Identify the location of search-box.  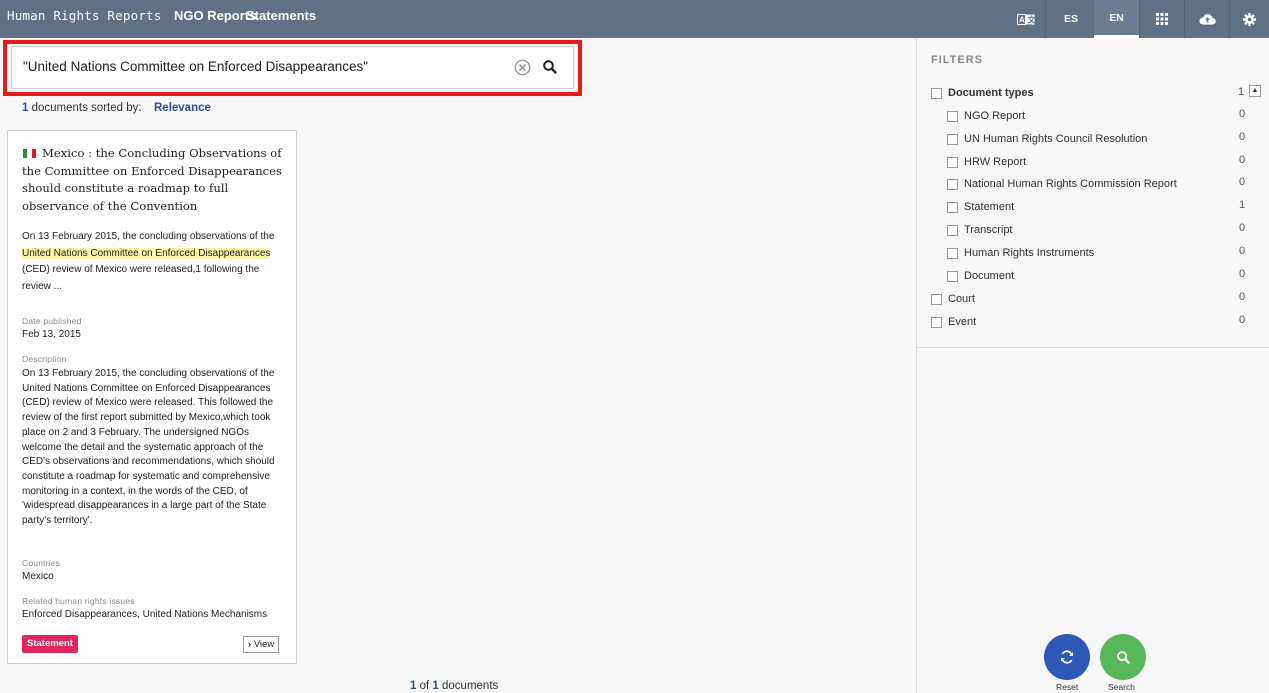
(292, 67).